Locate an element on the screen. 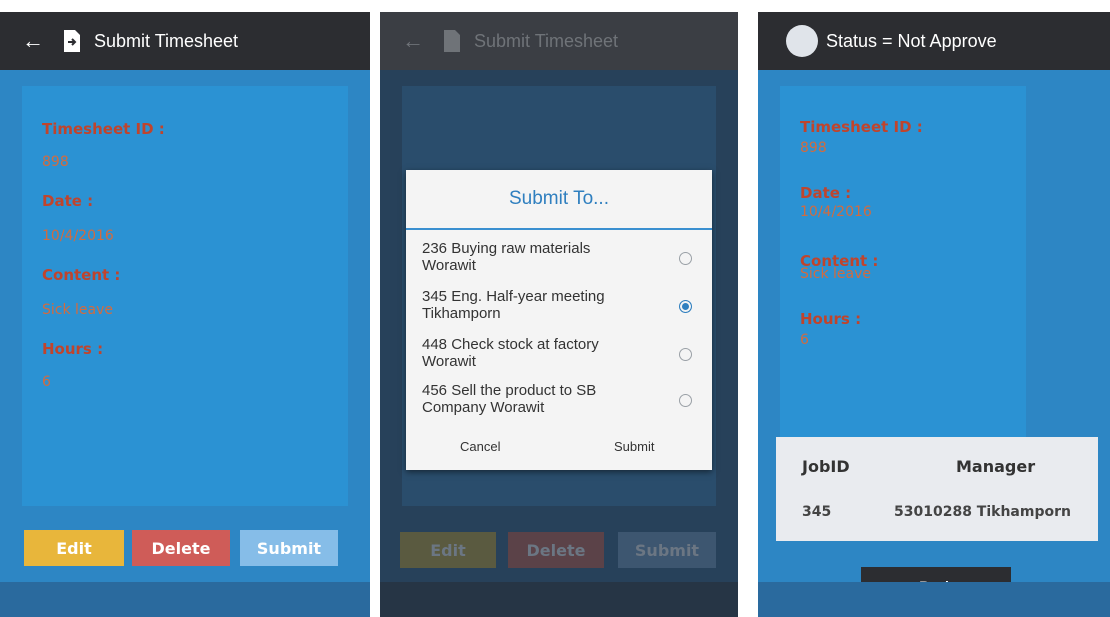 This screenshot has height=617, width=1110. job-option: 236 Buying raw materials Worawit is located at coordinates (562, 257).